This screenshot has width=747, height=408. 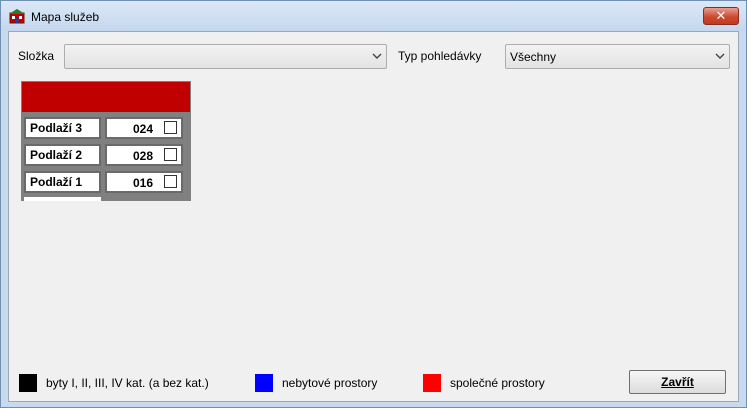 What do you see at coordinates (677, 382) in the screenshot?
I see `close-button: Zavřít` at bounding box center [677, 382].